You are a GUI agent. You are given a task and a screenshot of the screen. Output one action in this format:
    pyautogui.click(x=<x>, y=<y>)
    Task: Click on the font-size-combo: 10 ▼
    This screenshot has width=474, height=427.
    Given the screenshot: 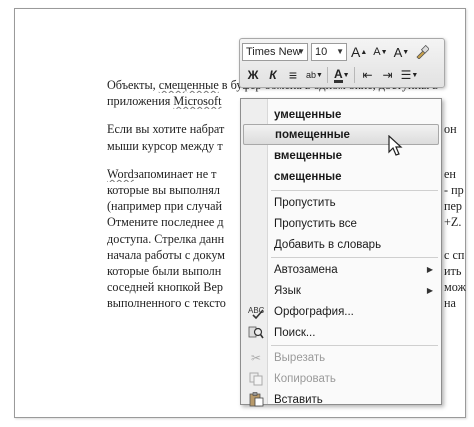 What is the action you would take?
    pyautogui.click(x=329, y=52)
    